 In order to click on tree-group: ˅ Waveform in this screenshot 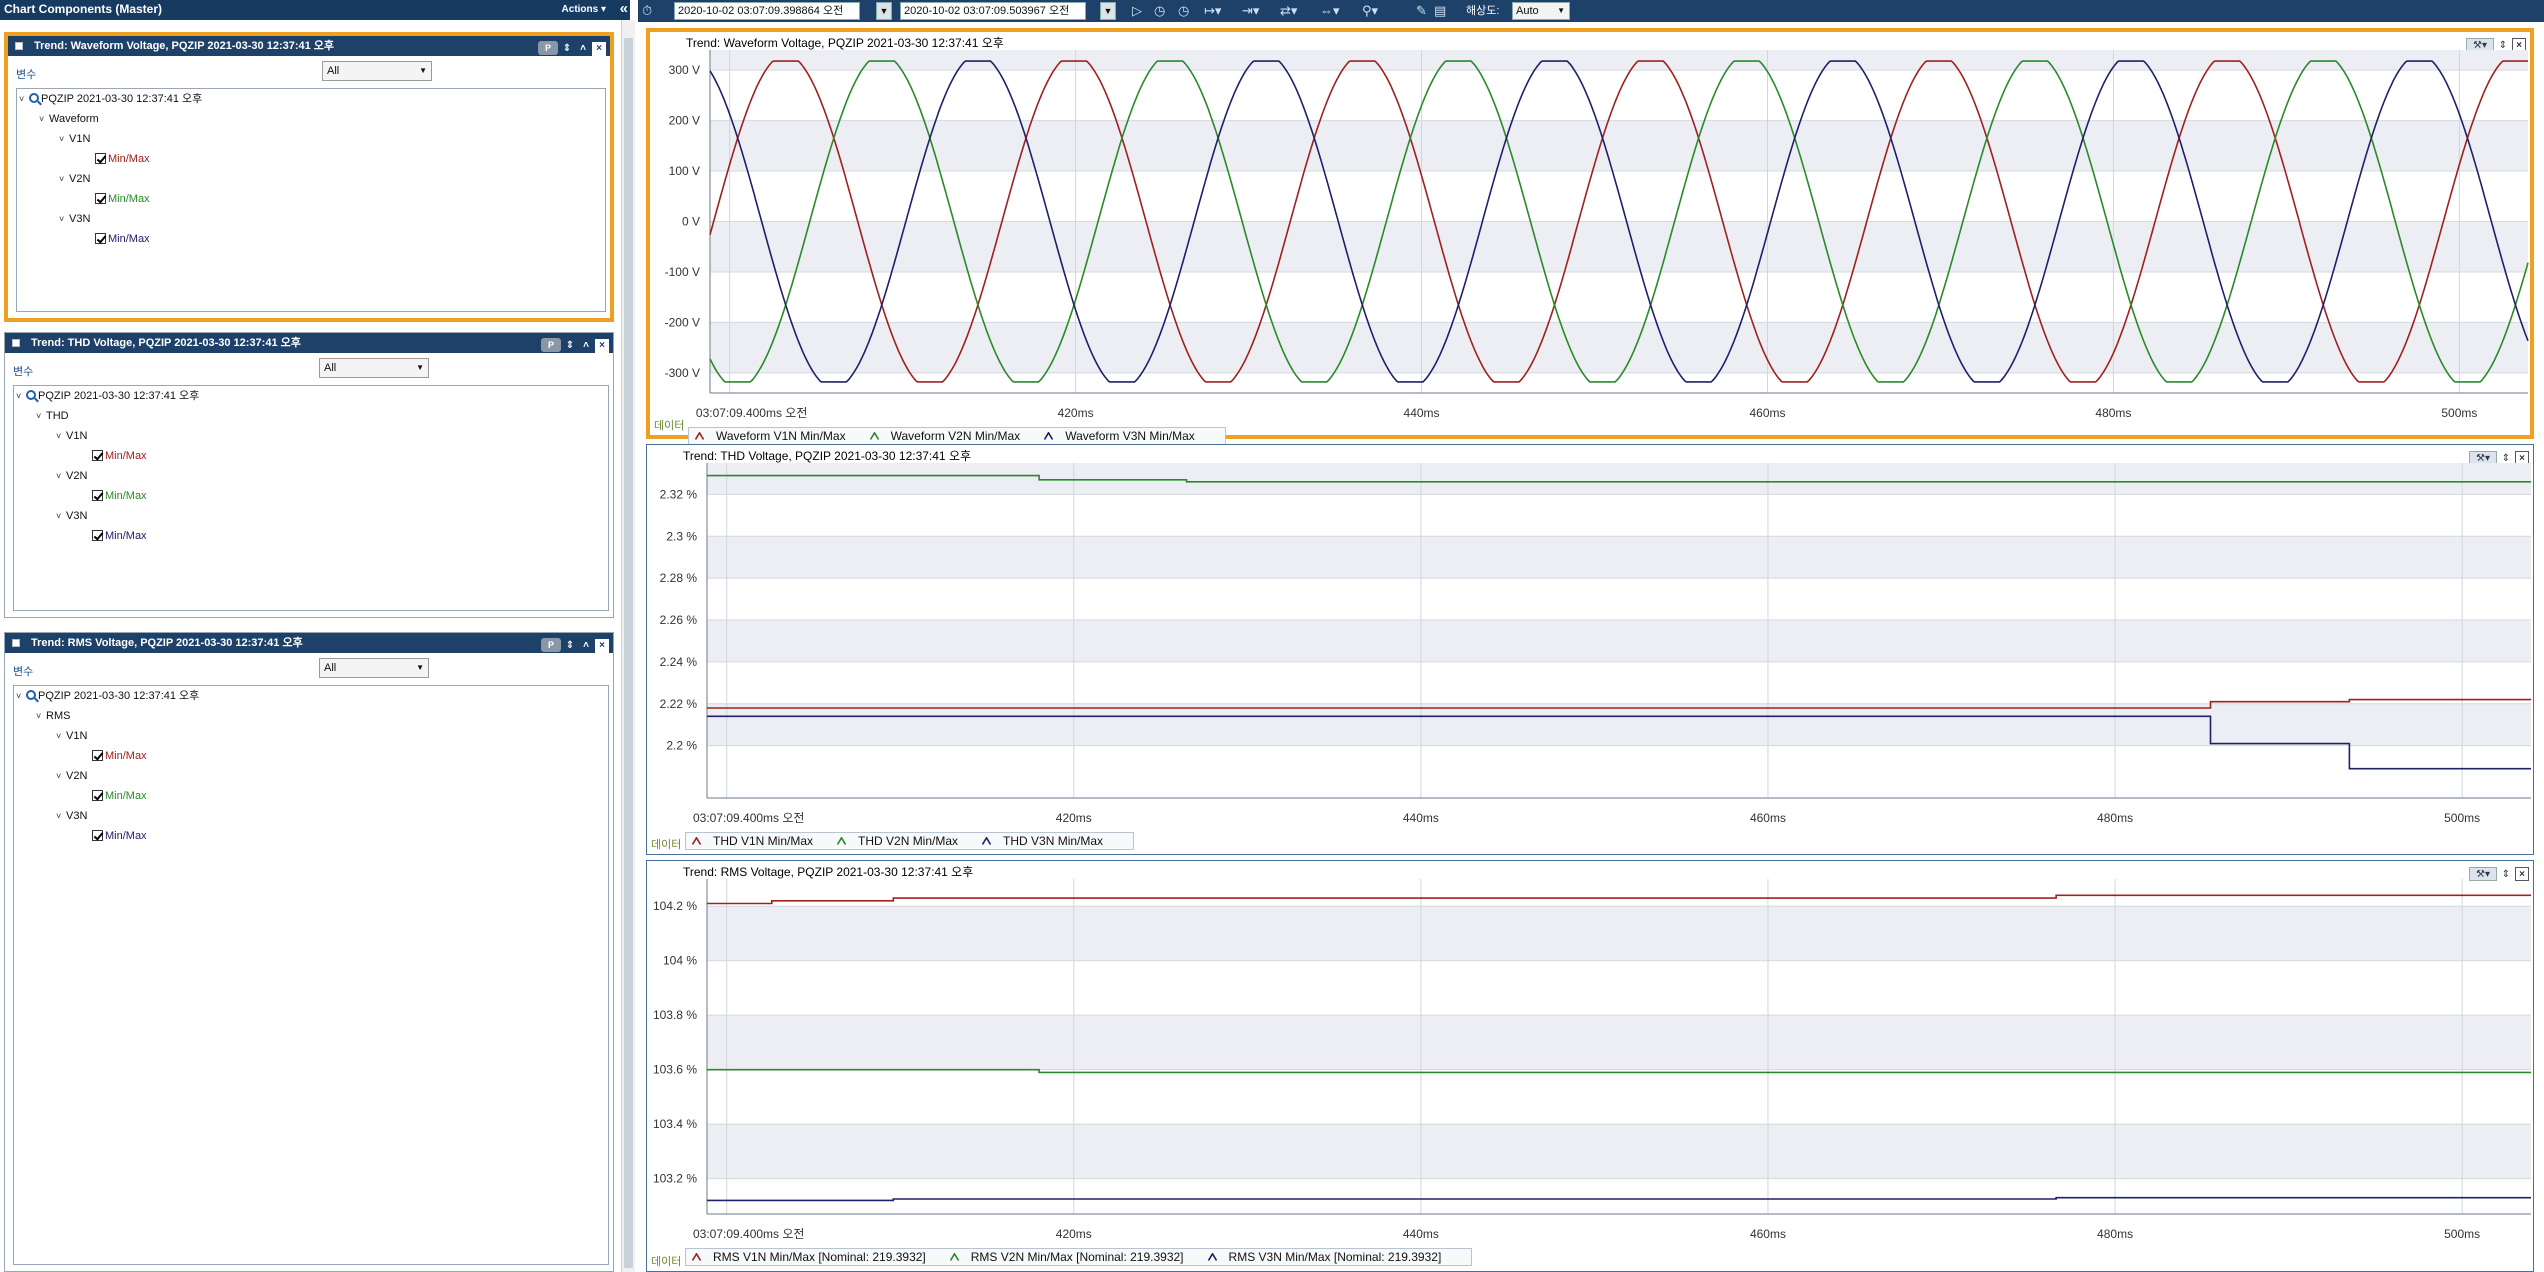, I will do `click(69, 119)`.